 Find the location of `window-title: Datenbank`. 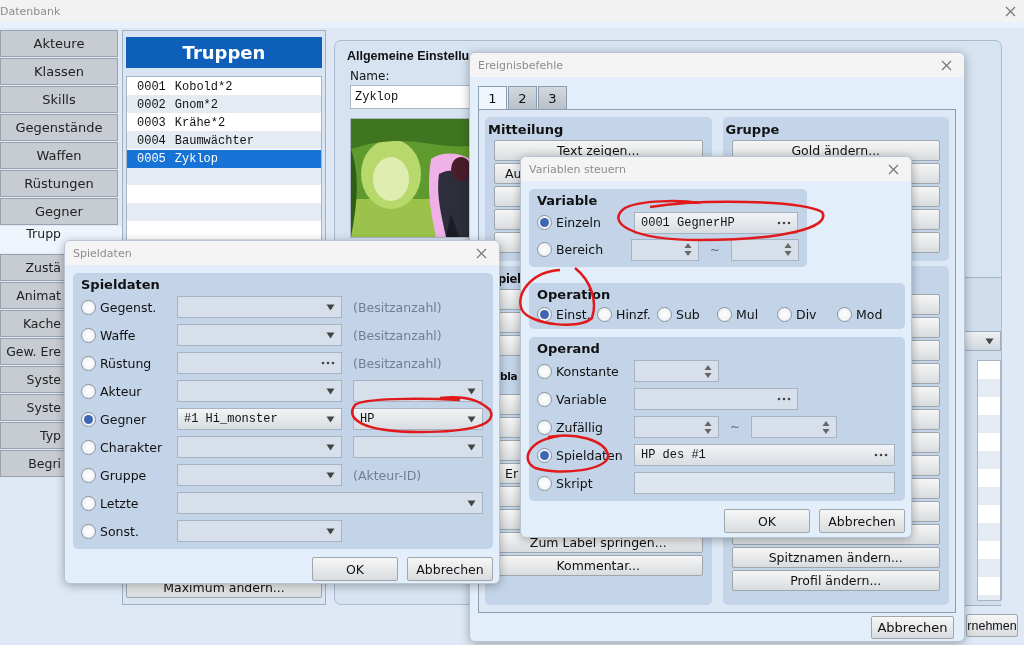

window-title: Datenbank is located at coordinates (30, 11).